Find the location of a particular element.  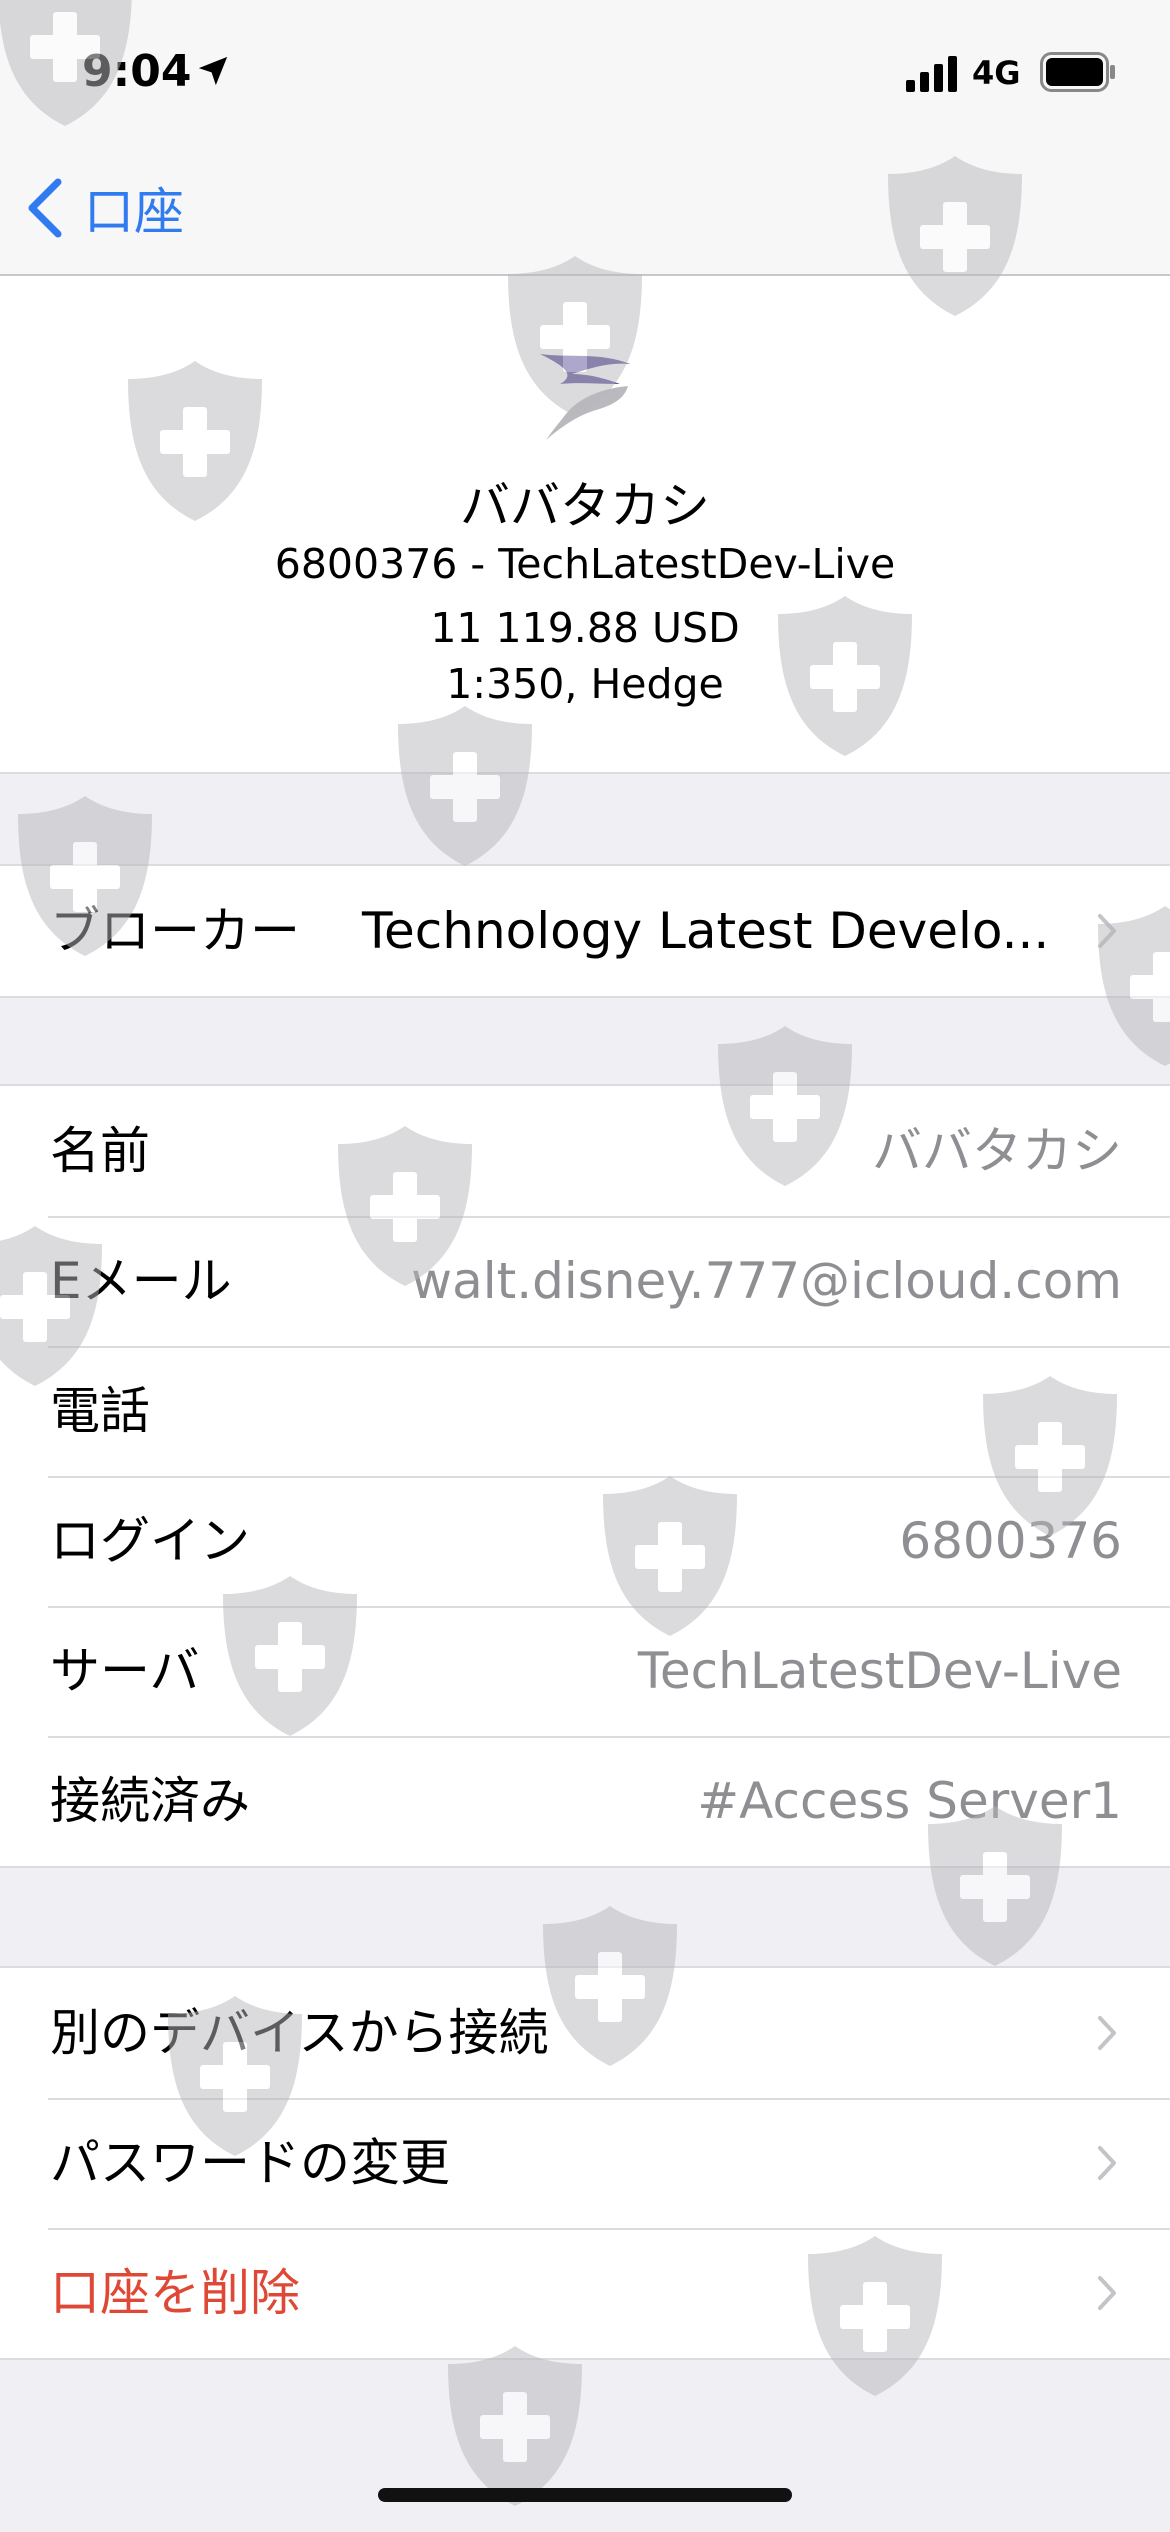

delete-account-label: 口座を削除 is located at coordinates (175, 2293).